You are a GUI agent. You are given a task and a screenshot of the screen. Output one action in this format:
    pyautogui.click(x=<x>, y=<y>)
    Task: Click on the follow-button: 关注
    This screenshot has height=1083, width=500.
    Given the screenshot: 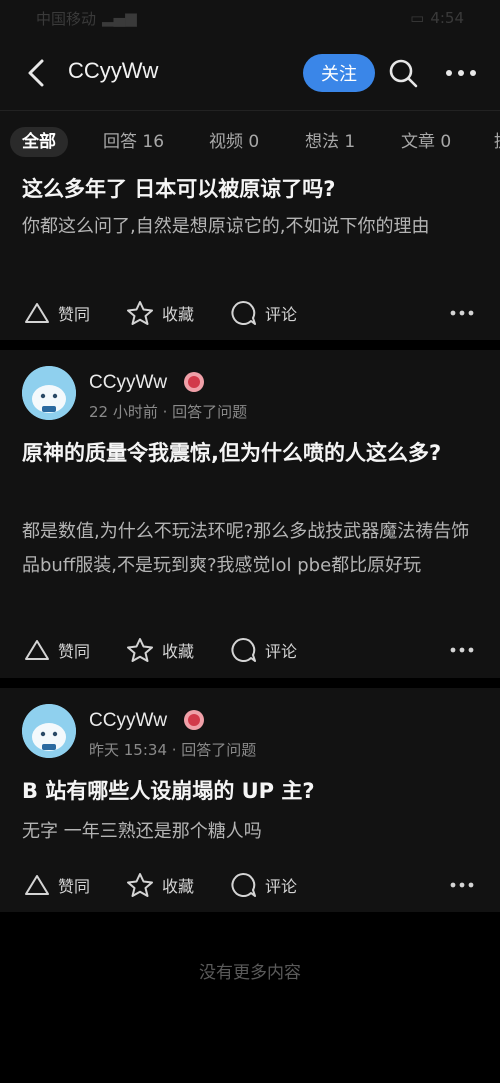 What is the action you would take?
    pyautogui.click(x=339, y=73)
    